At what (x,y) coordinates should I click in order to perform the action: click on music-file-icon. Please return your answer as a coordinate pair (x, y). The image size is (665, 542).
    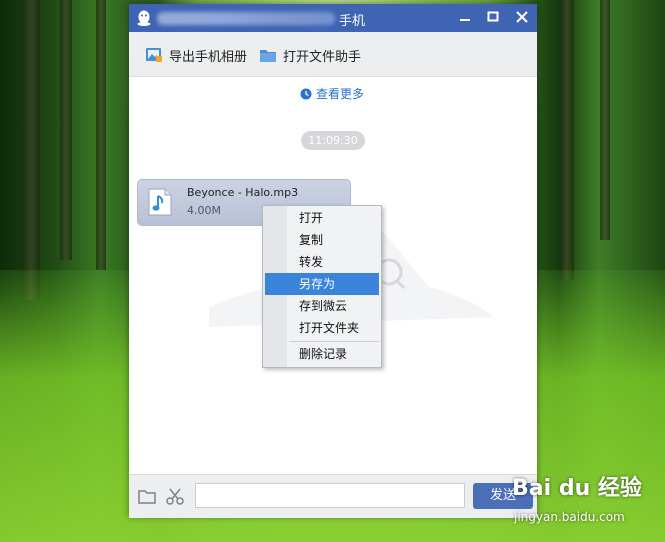
    Looking at the image, I should click on (160, 202).